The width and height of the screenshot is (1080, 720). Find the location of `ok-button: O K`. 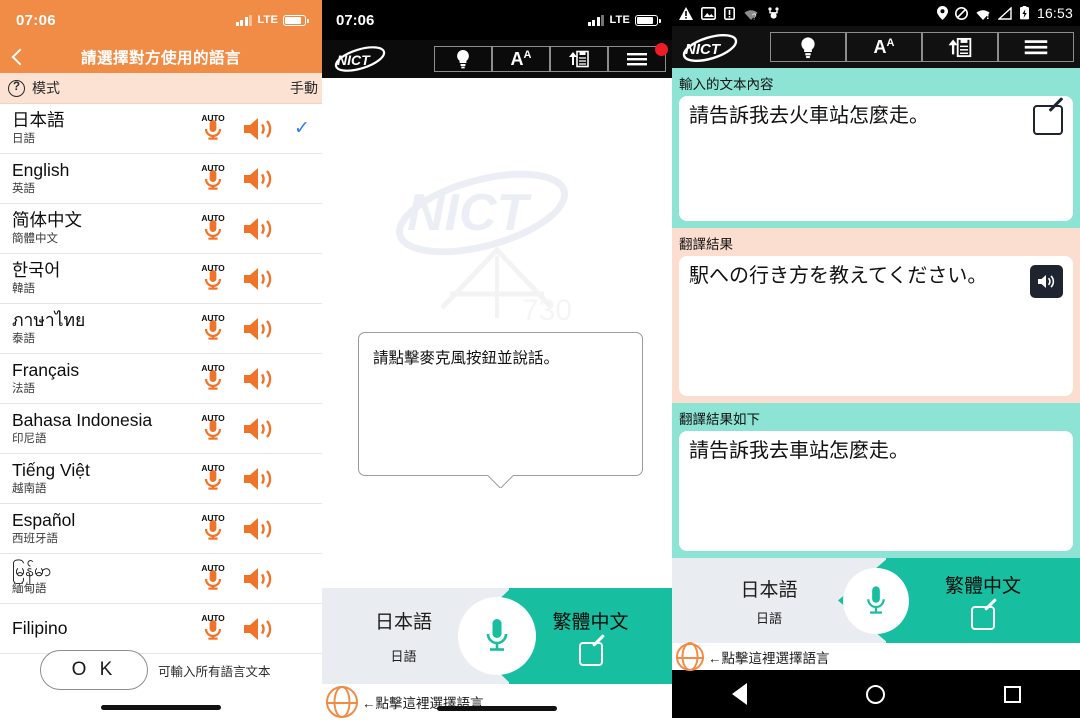

ok-button: O K is located at coordinates (94, 670).